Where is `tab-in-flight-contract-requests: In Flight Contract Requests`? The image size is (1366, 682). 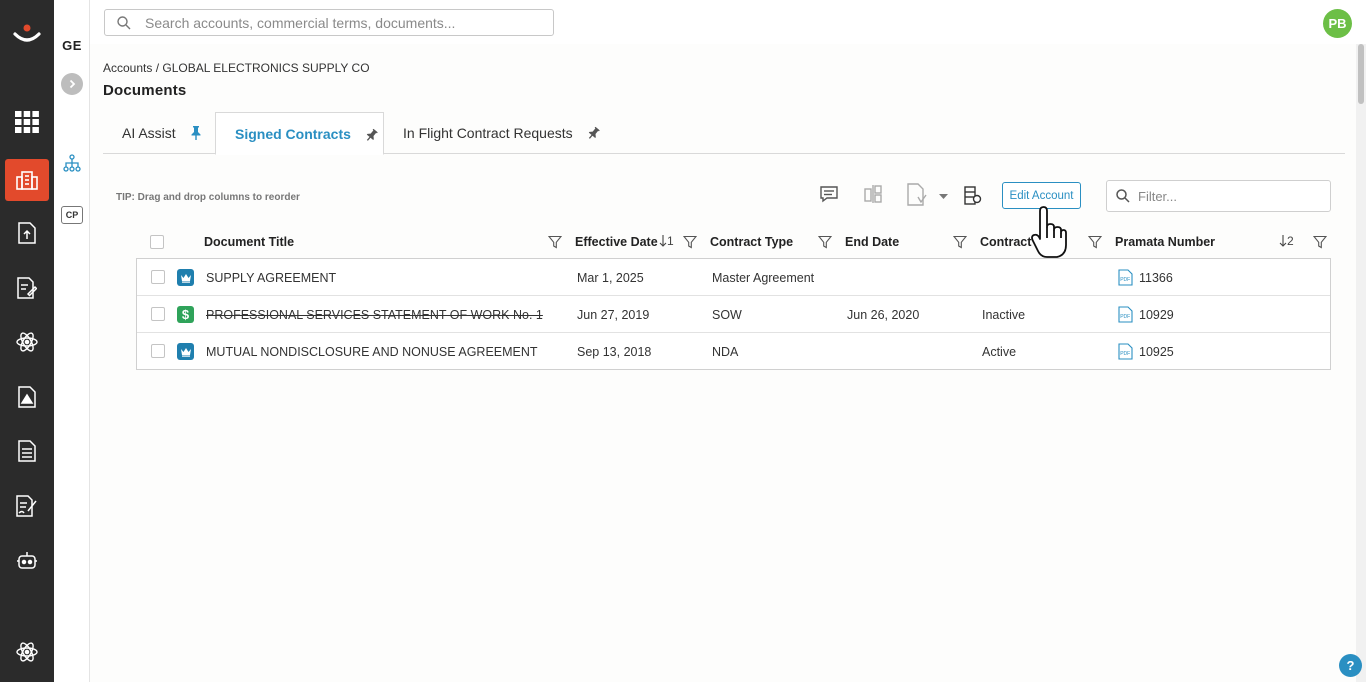 tab-in-flight-contract-requests: In Flight Contract Requests is located at coordinates (494, 133).